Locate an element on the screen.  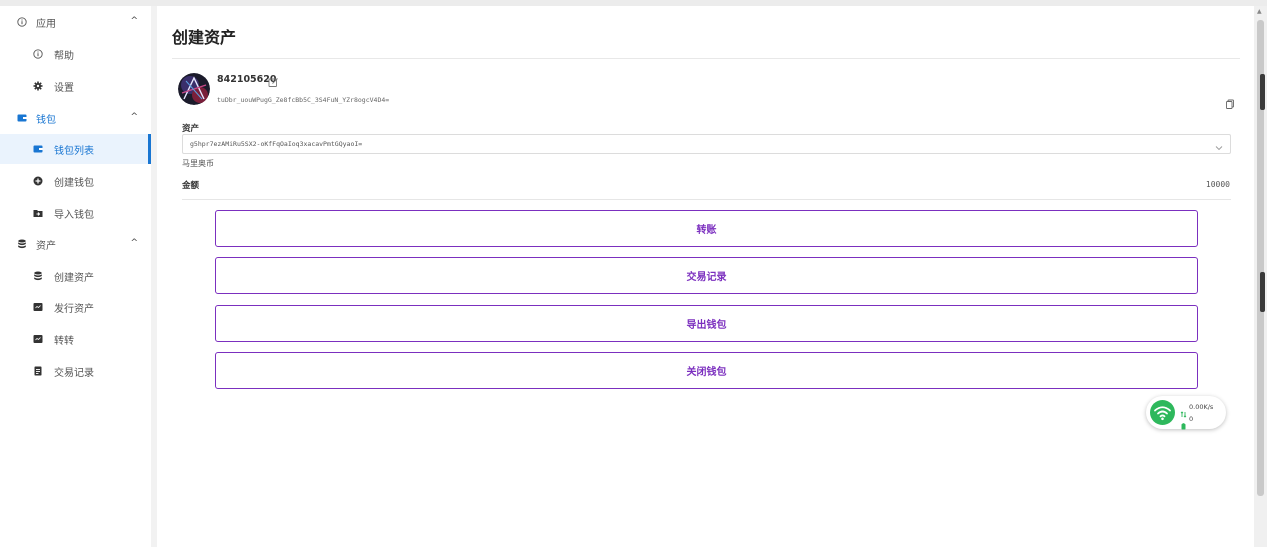
wifi-icon is located at coordinates (1162, 412).